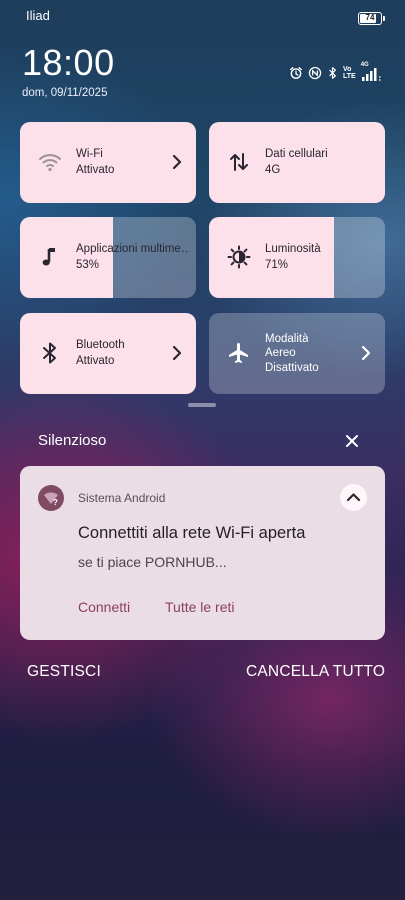 This screenshot has width=405, height=900. Describe the element at coordinates (296, 154) in the screenshot. I see `tile-mobile-data-title: Dati cellulari` at that location.